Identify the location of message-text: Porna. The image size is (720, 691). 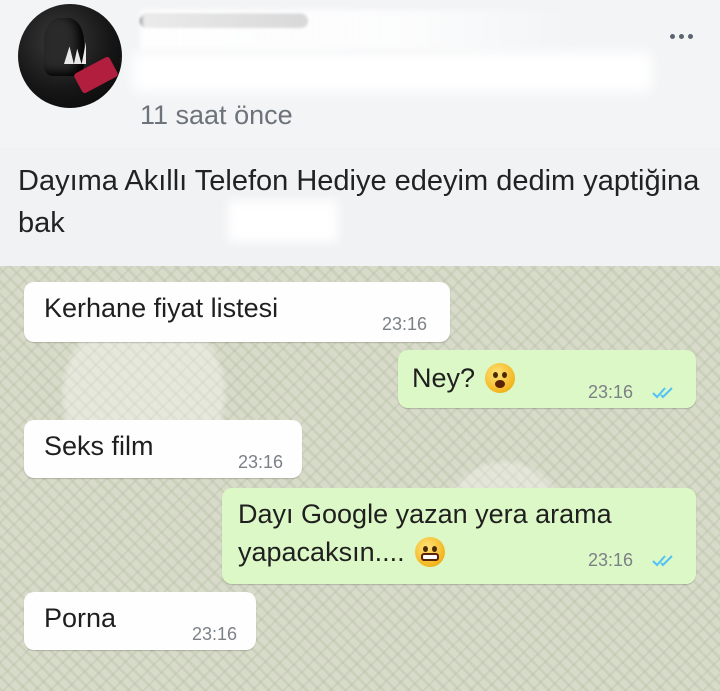
(80, 618).